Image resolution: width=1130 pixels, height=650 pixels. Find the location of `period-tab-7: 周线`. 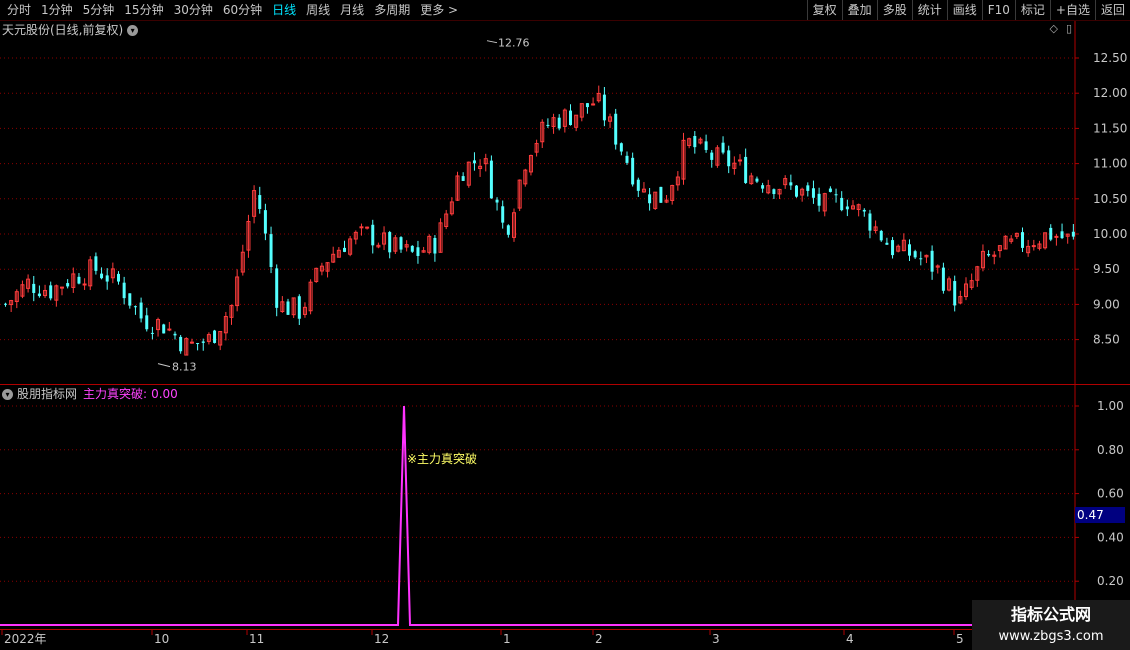

period-tab-7: 周线 is located at coordinates (318, 10).